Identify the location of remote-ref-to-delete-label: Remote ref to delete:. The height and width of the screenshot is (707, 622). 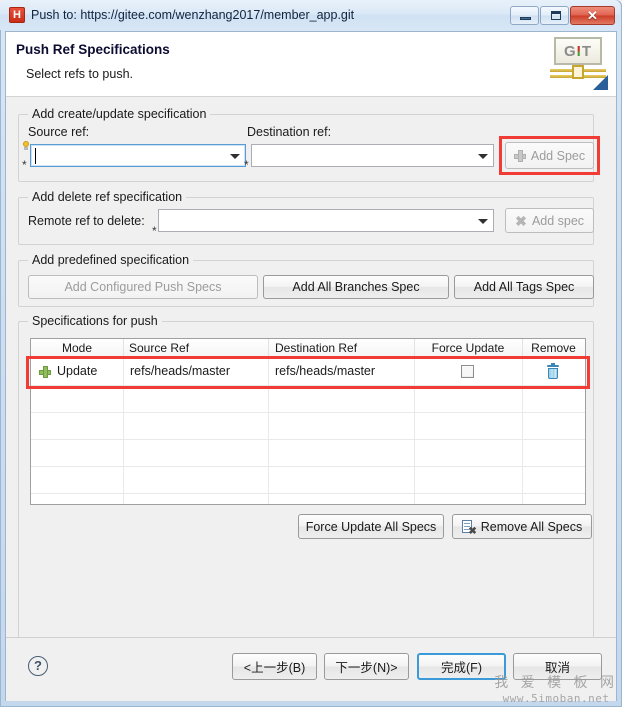
(86, 221).